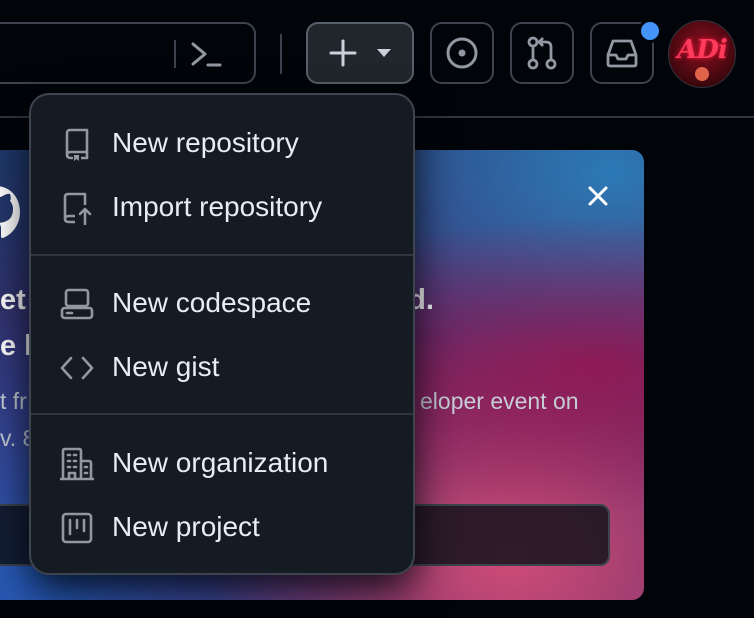 The width and height of the screenshot is (754, 618). Describe the element at coordinates (77, 528) in the screenshot. I see `project-icon` at that location.